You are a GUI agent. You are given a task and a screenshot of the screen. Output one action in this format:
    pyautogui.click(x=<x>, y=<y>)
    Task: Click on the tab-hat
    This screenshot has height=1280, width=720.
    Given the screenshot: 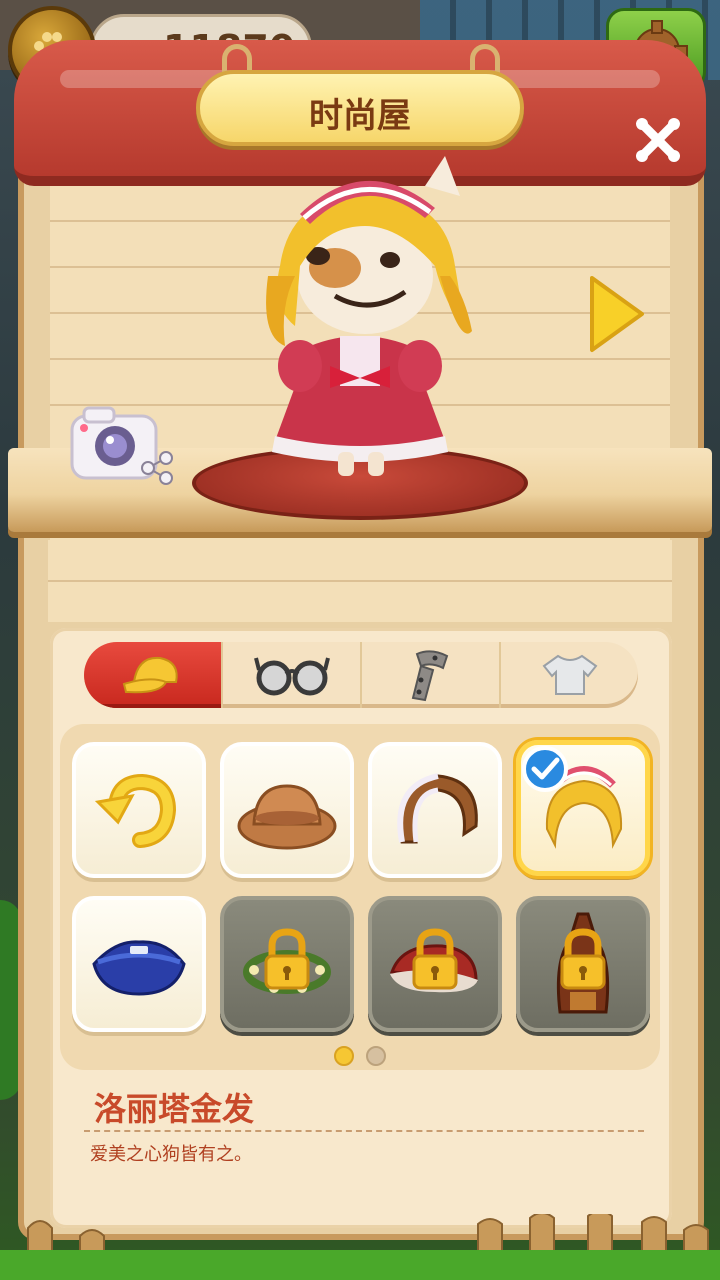 What is the action you would take?
    pyautogui.click(x=153, y=675)
    